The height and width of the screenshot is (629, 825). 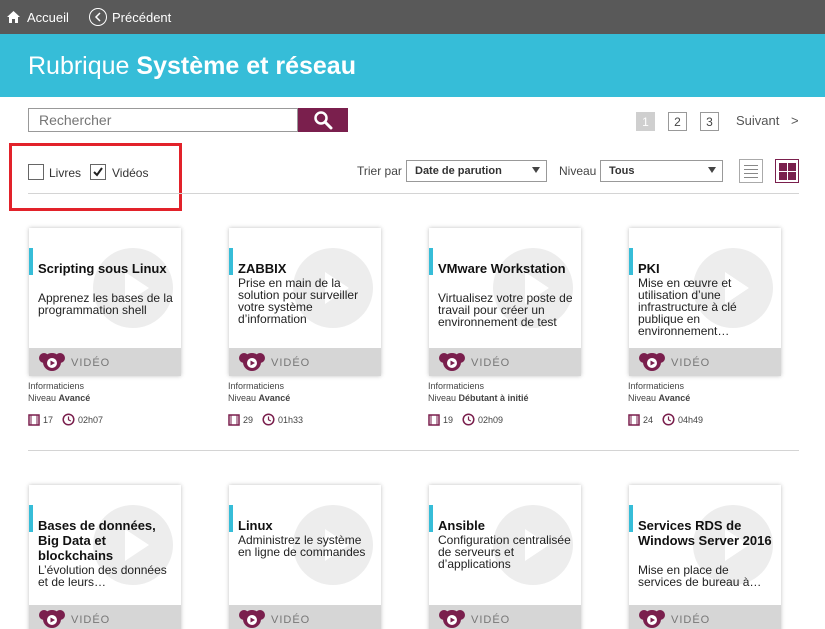 What do you see at coordinates (130, 173) in the screenshot?
I see `videos-label: Vidéos` at bounding box center [130, 173].